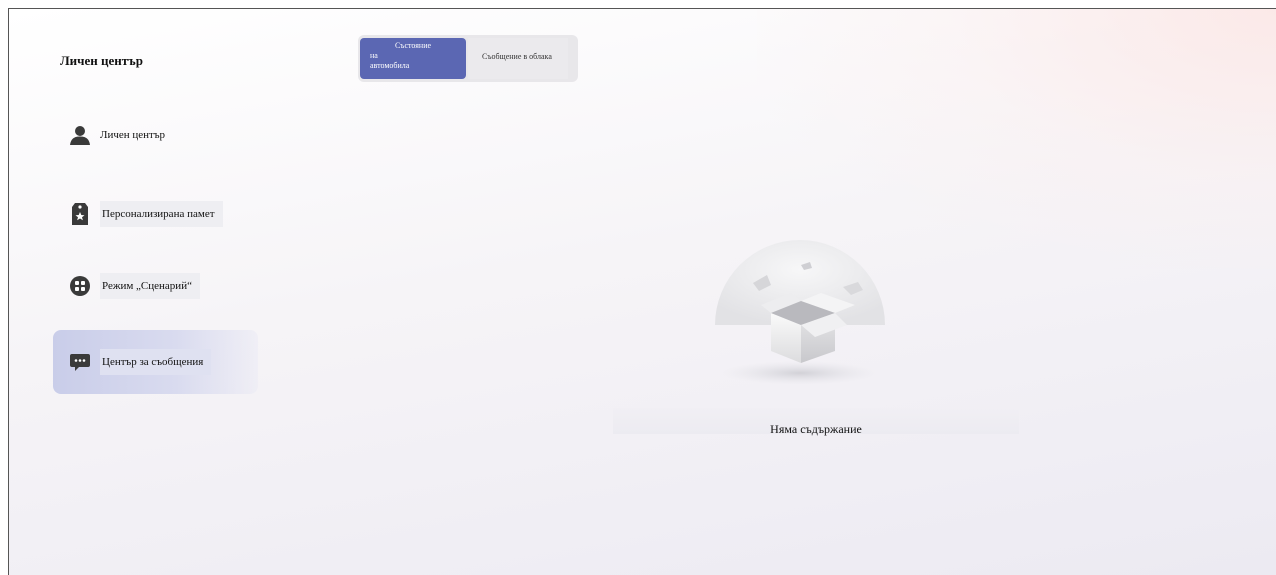  I want to click on sidebar-item-personalized-memory: Персонализирана памет, so click(155, 214).